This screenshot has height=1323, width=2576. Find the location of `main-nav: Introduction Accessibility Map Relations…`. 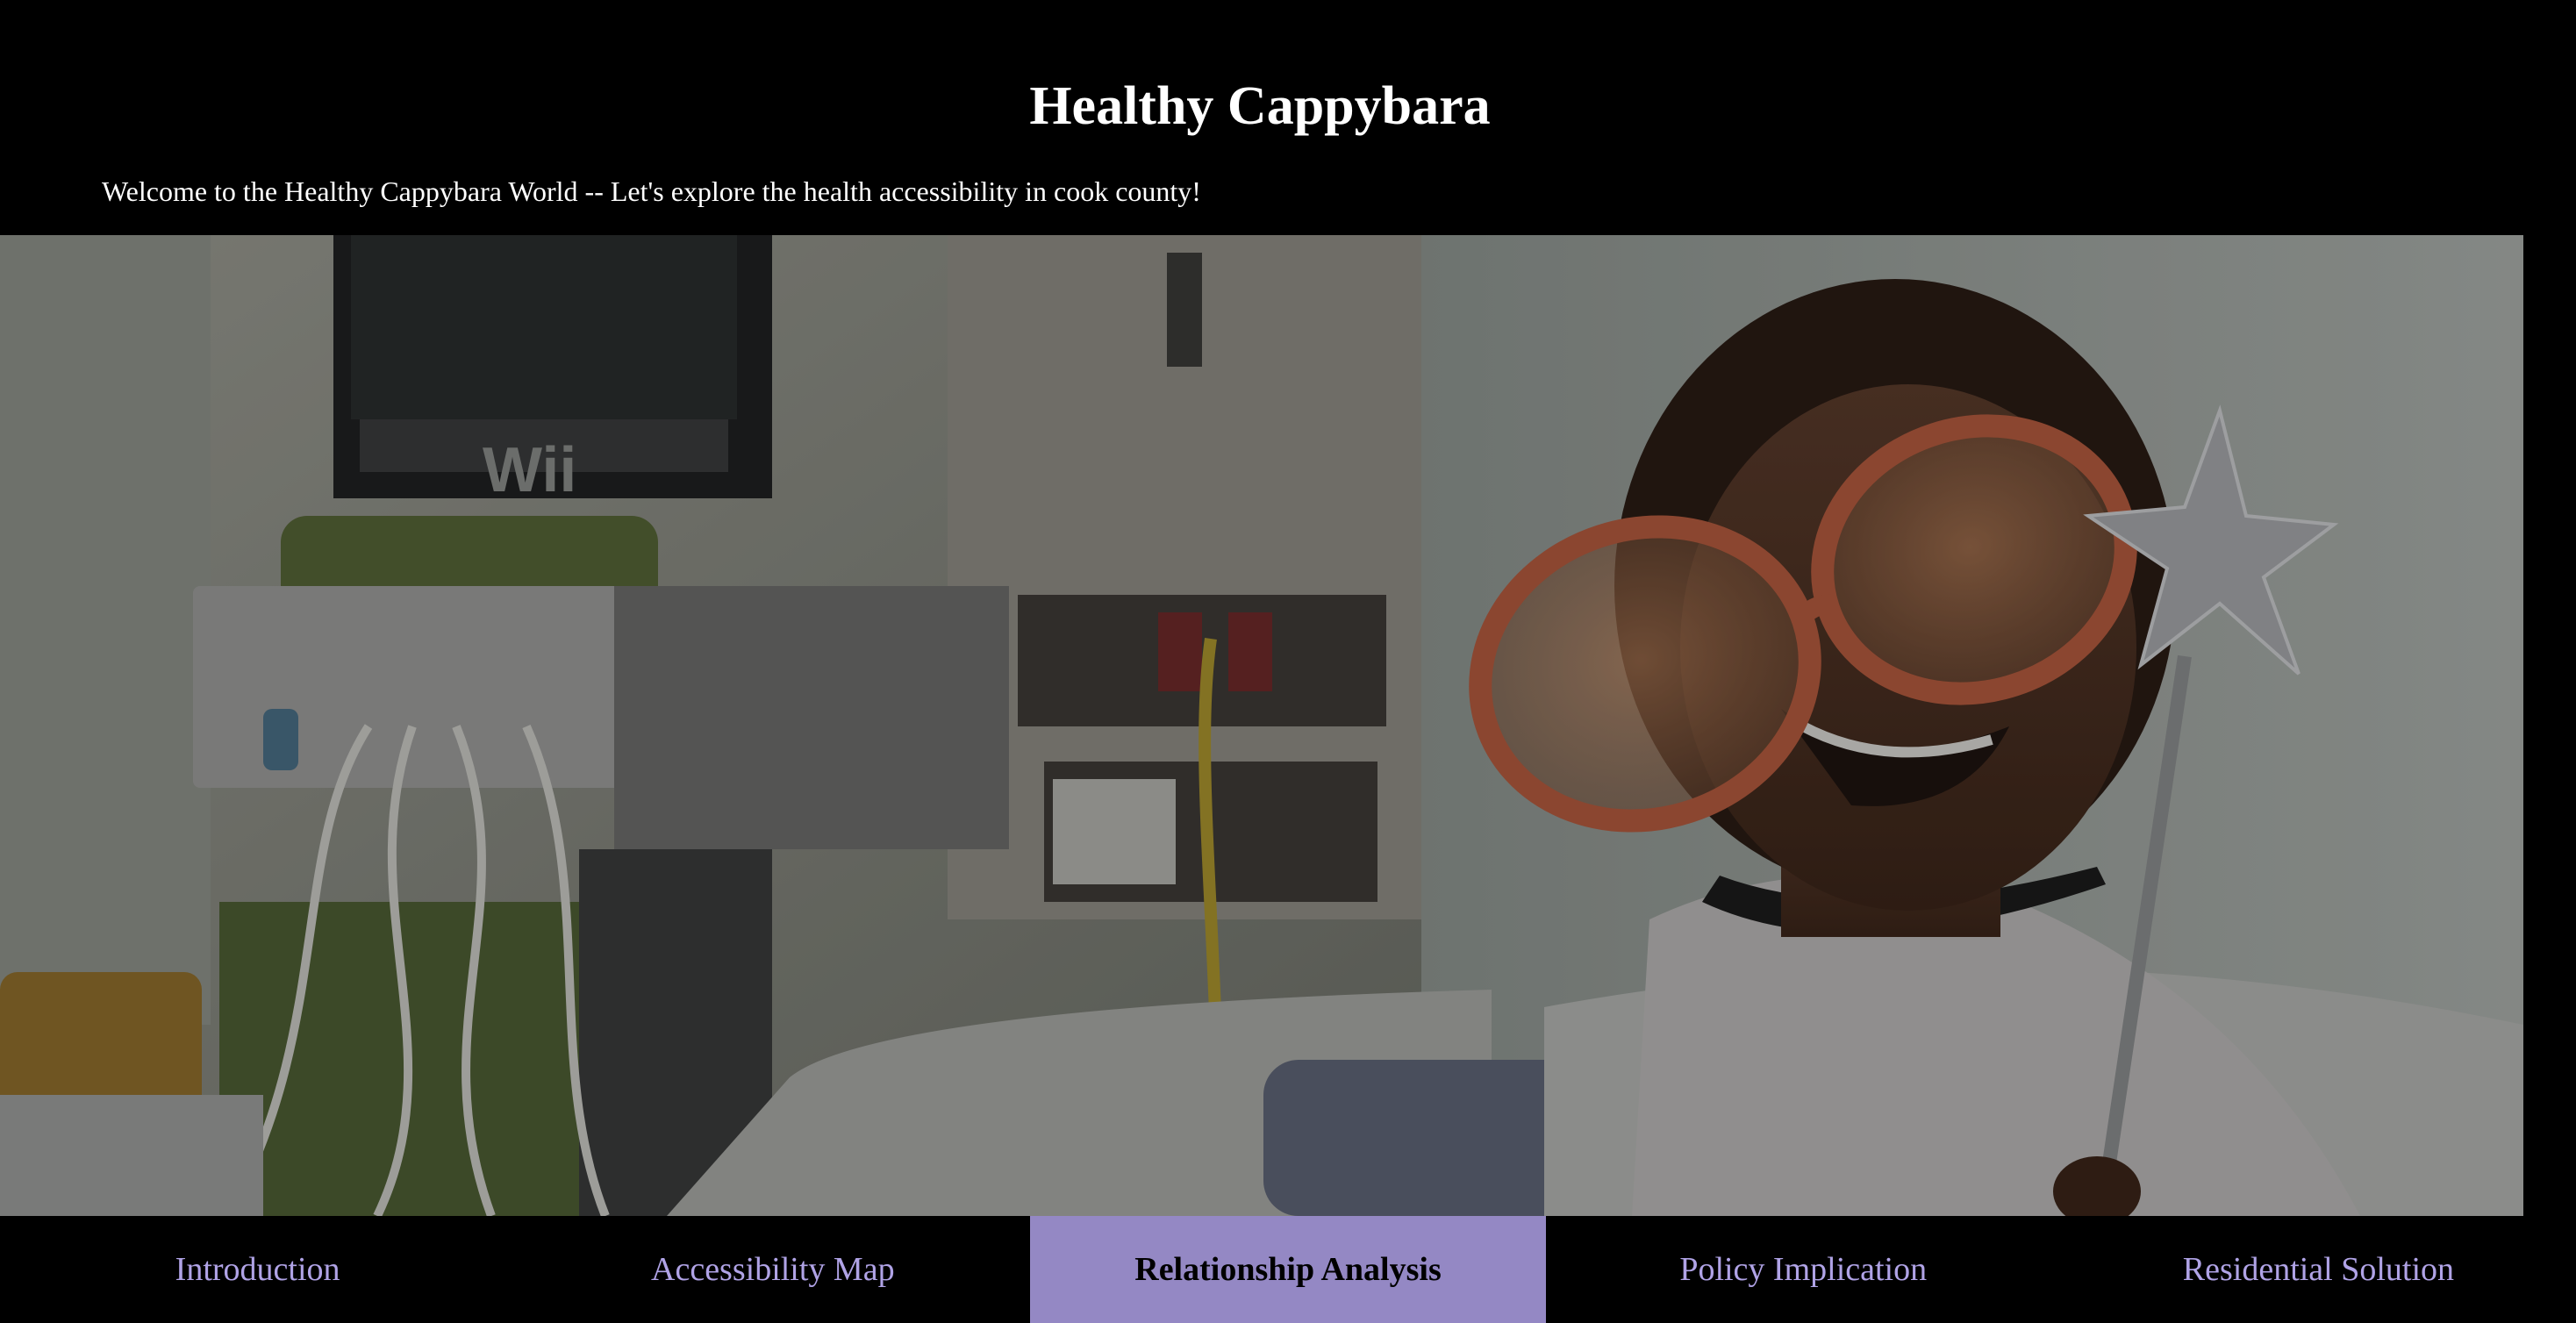

main-nav: Introduction Accessibility Map Relations… is located at coordinates (1288, 1269).